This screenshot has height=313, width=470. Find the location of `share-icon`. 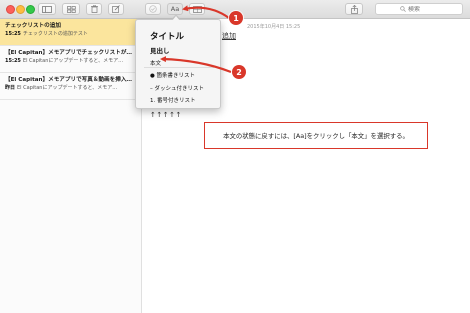

share-icon is located at coordinates (354, 9).